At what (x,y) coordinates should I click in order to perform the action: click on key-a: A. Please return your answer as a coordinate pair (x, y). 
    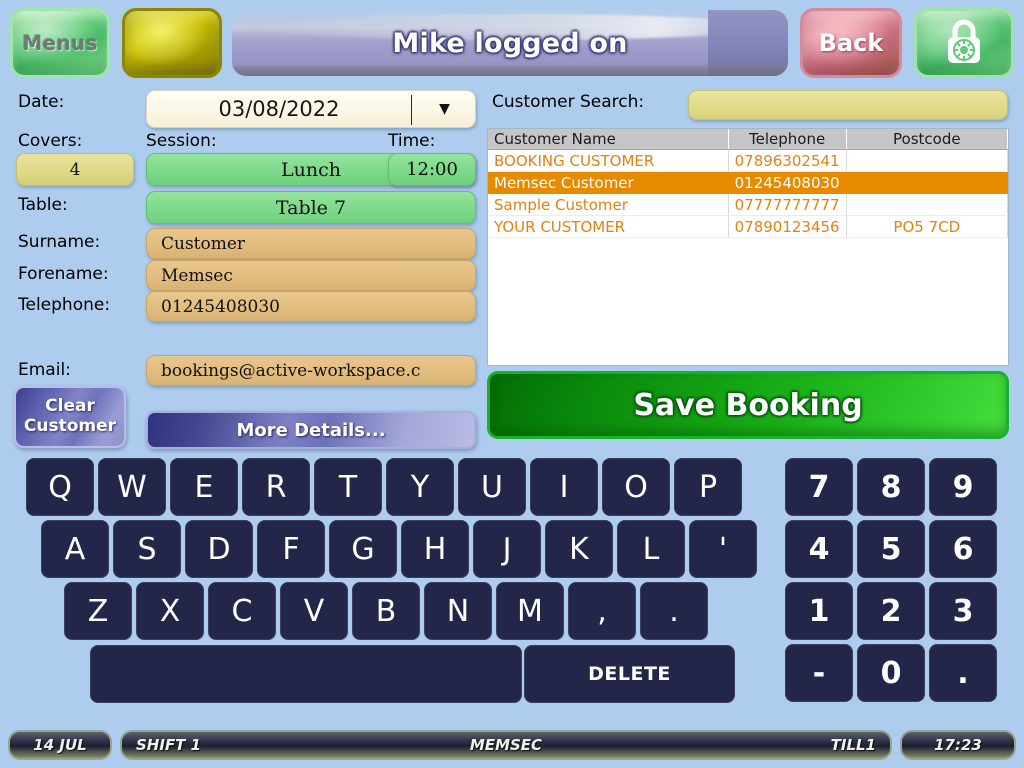
    Looking at the image, I should click on (75, 549).